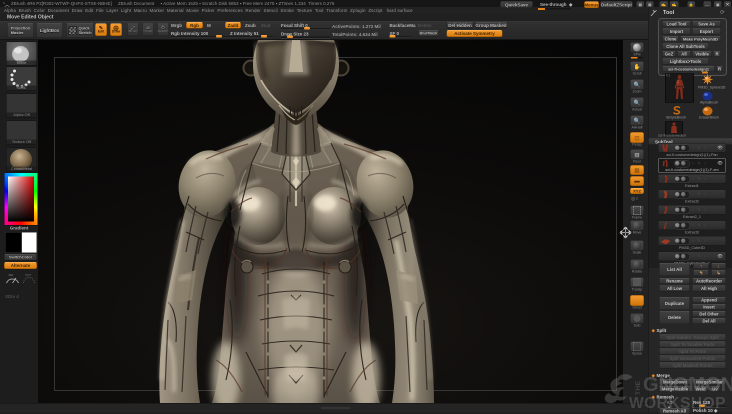 This screenshot has height=414, width=732. Describe the element at coordinates (638, 387) in the screenshot. I see `svg-text: THE` at that location.